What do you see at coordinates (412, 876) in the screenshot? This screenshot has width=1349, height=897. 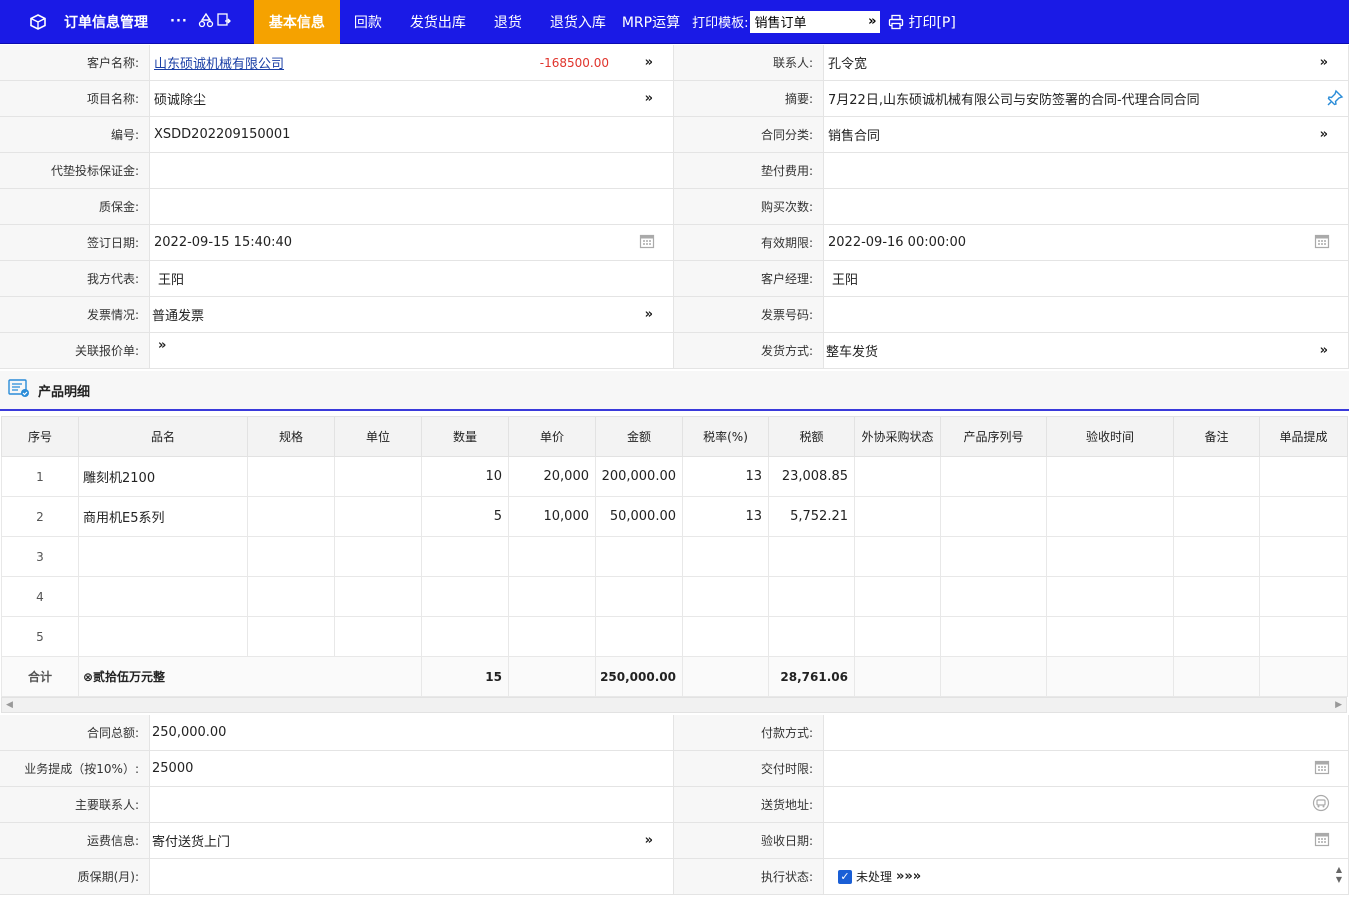 I see `warranty-months-field` at bounding box center [412, 876].